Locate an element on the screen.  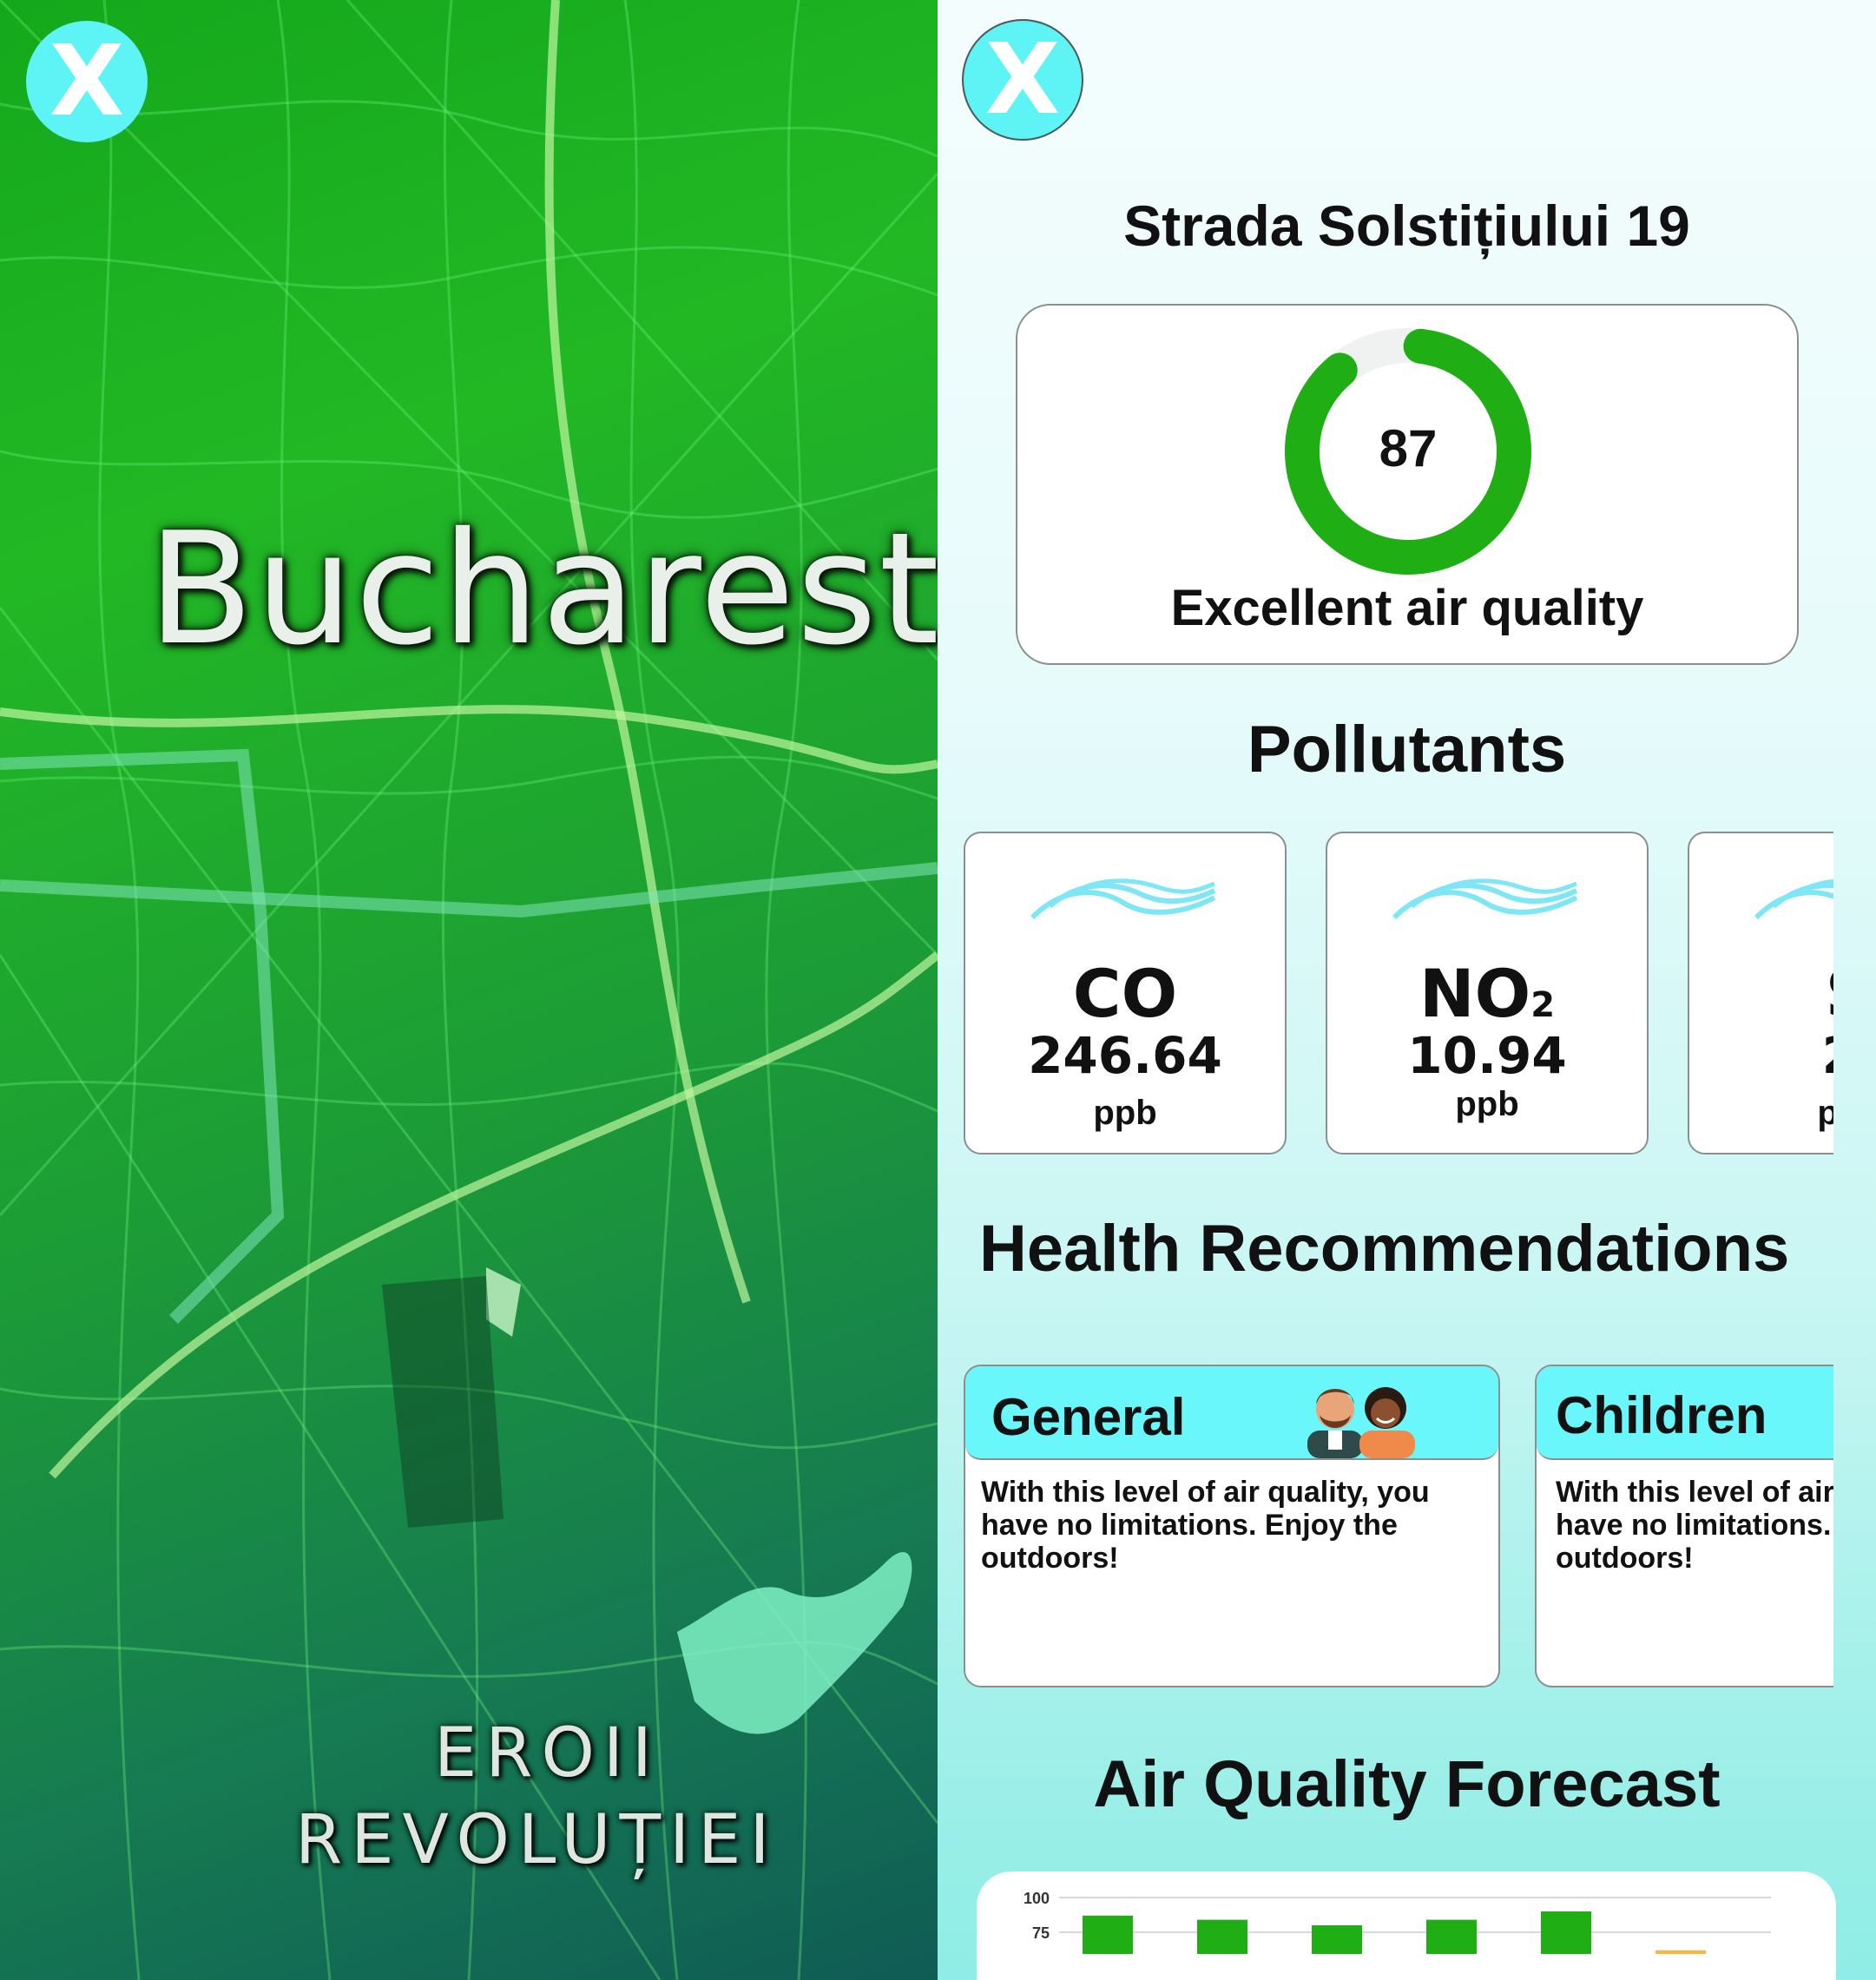
map-district-line-1: EROII is located at coordinates (547, 1753).